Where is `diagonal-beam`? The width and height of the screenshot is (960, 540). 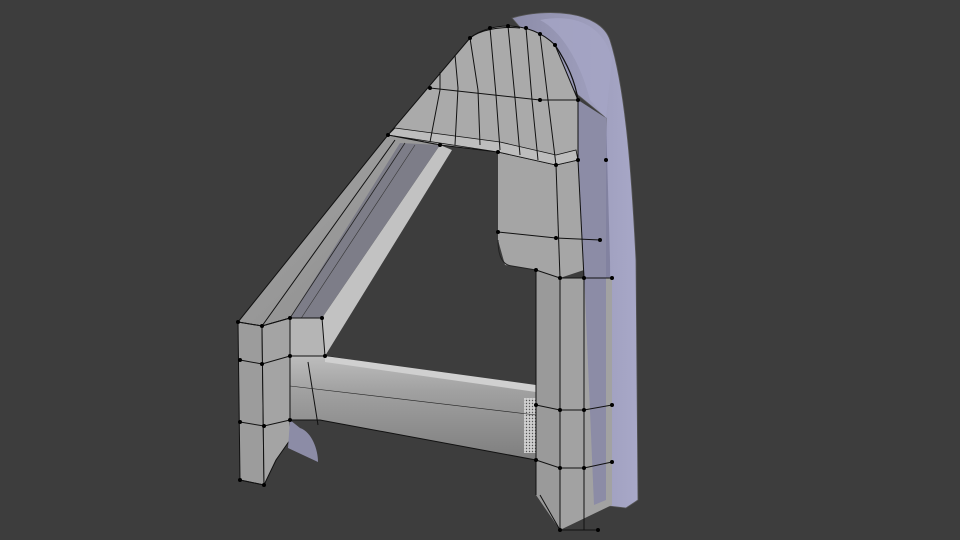
diagonal-beam is located at coordinates (344, 245).